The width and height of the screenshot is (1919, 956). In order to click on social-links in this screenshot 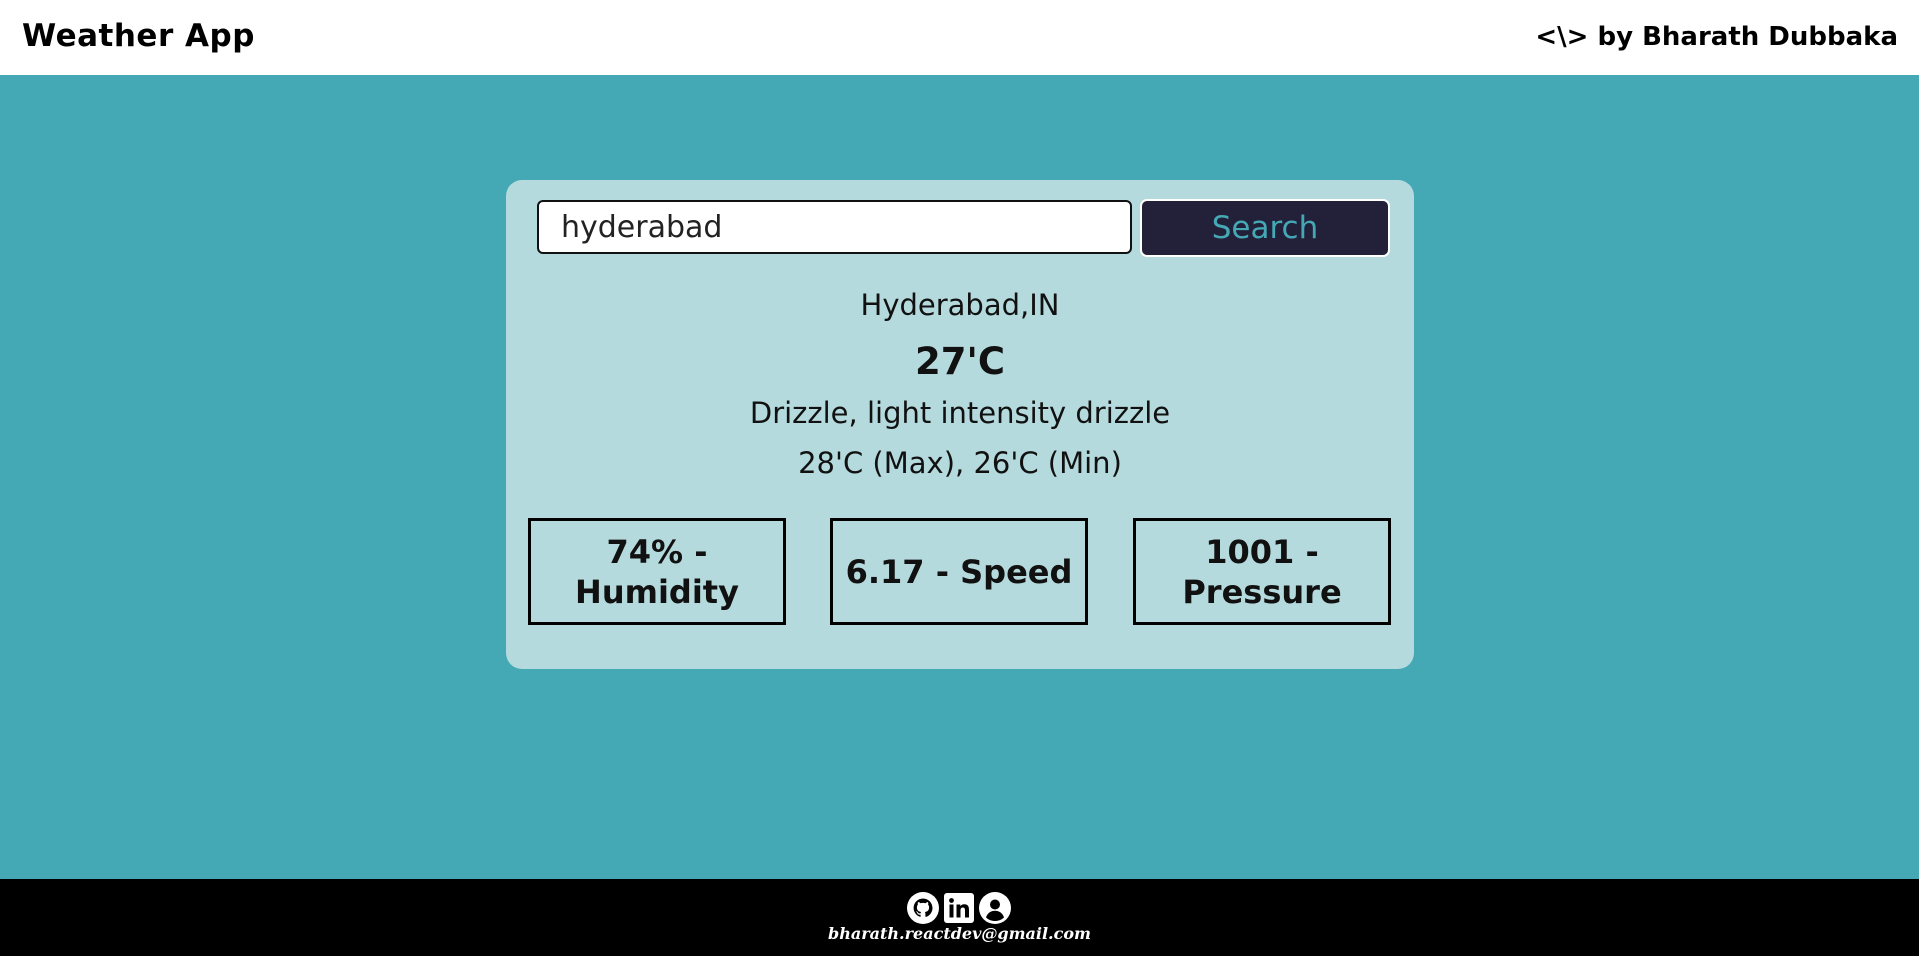, I will do `click(959, 908)`.